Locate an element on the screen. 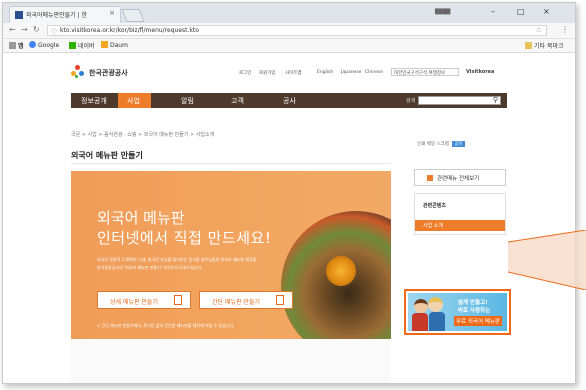  window-user-label: ████ is located at coordinates (443, 12).